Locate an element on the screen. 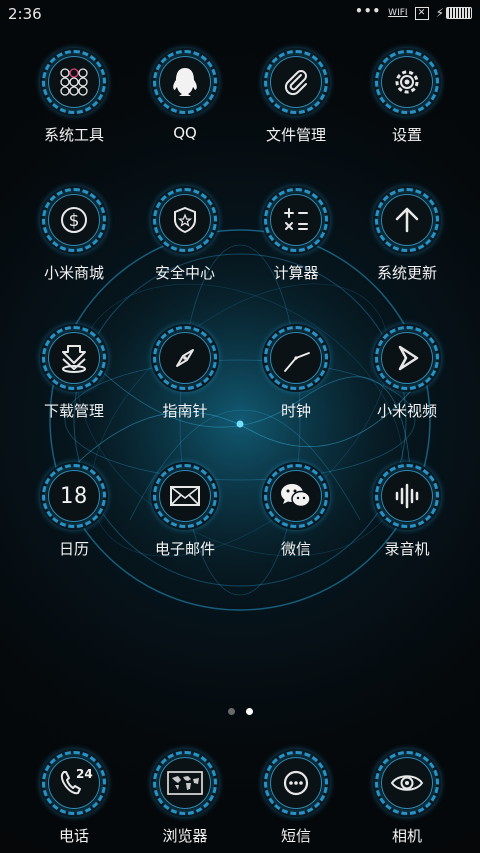 Image resolution: width=480 pixels, height=853 pixels. waveform-icon is located at coordinates (407, 496).